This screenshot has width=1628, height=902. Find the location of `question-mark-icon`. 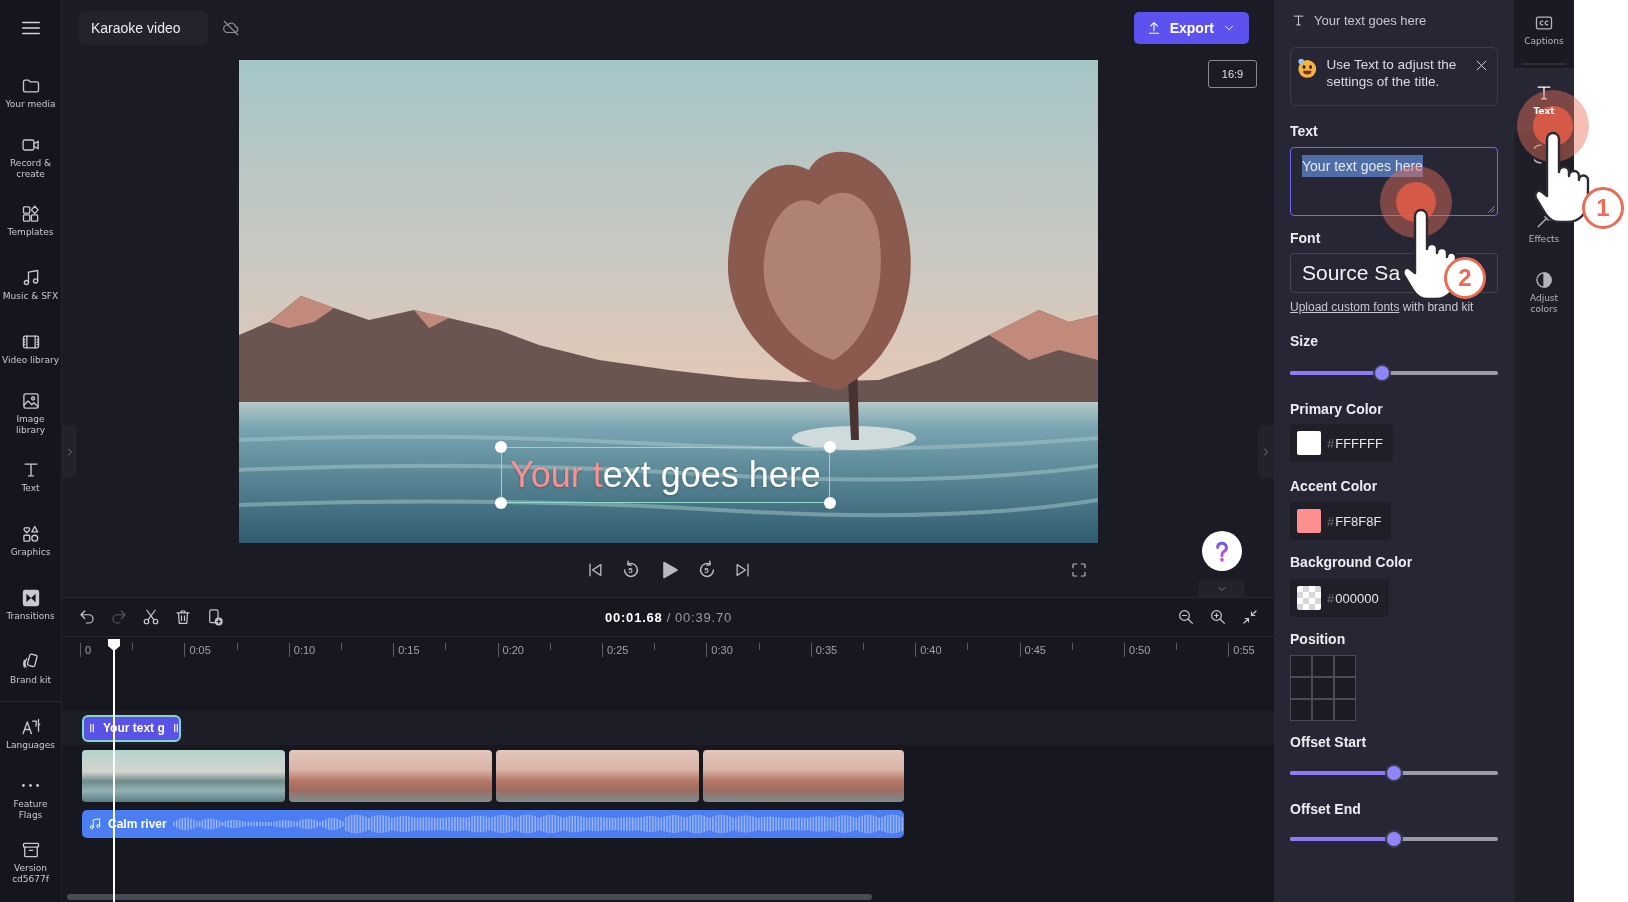

question-mark-icon is located at coordinates (1222, 551).